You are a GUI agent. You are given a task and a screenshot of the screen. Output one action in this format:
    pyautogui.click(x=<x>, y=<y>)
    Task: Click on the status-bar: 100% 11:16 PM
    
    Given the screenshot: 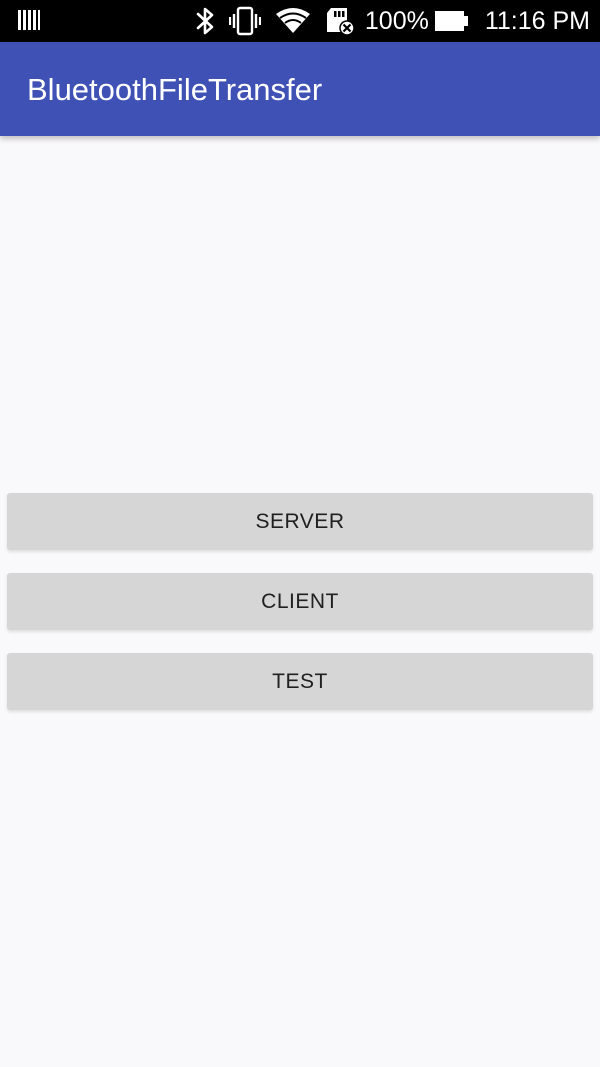 What is the action you would take?
    pyautogui.click(x=300, y=21)
    